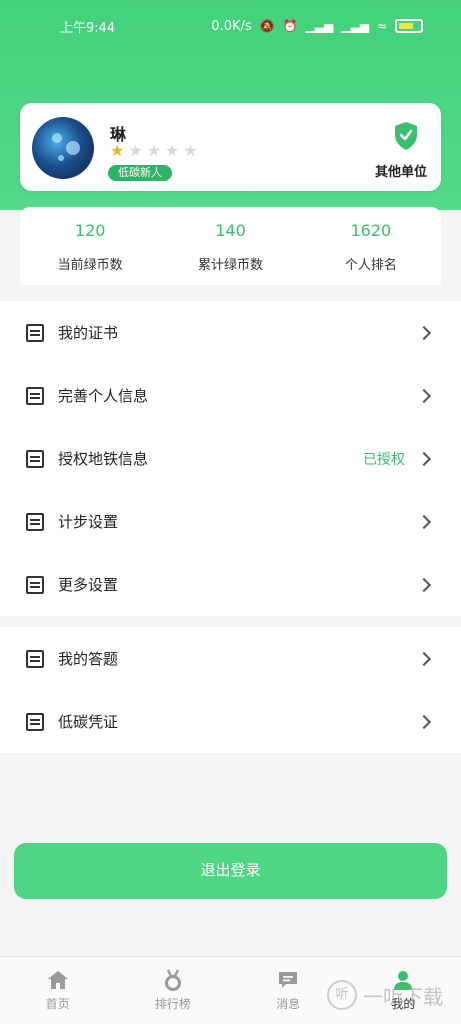 The height and width of the screenshot is (1024, 461). Describe the element at coordinates (230, 584) in the screenshot. I see `menu-item-more-settings: 更多设置` at that location.